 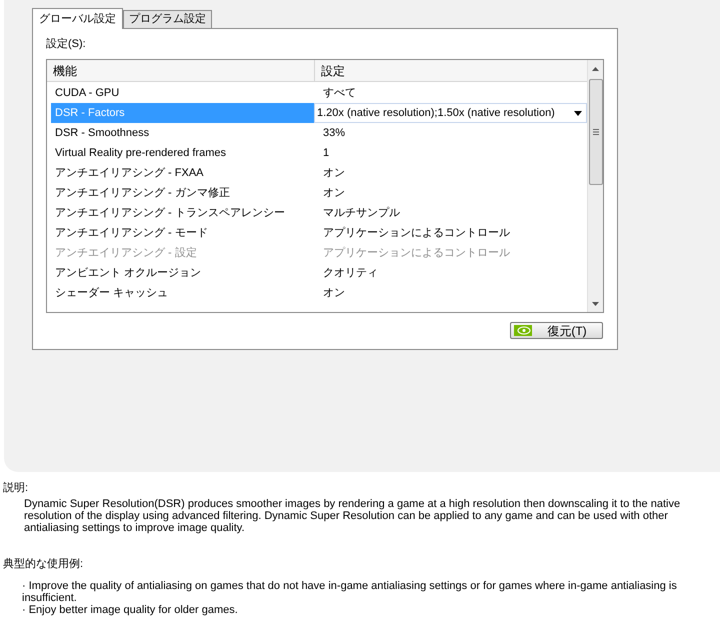 What do you see at coordinates (182, 193) in the screenshot?
I see `feature-cell: アンチエイリアシング - ガンマ修正` at bounding box center [182, 193].